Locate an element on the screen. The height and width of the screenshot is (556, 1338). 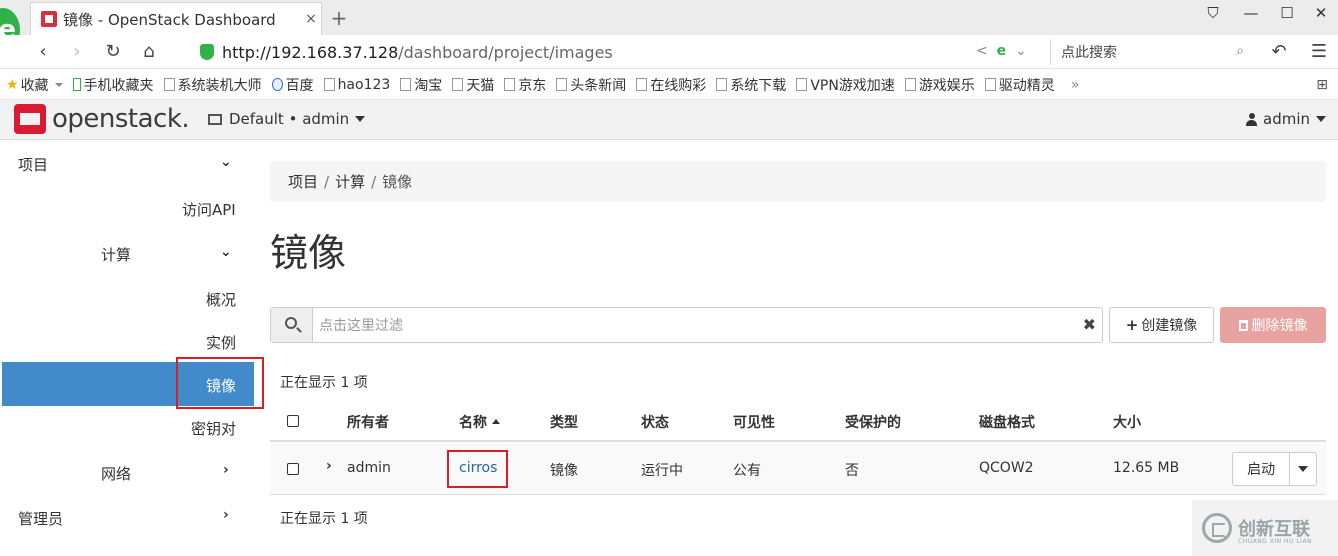
share-icon: < e ⌄ is located at coordinates (1001, 51).